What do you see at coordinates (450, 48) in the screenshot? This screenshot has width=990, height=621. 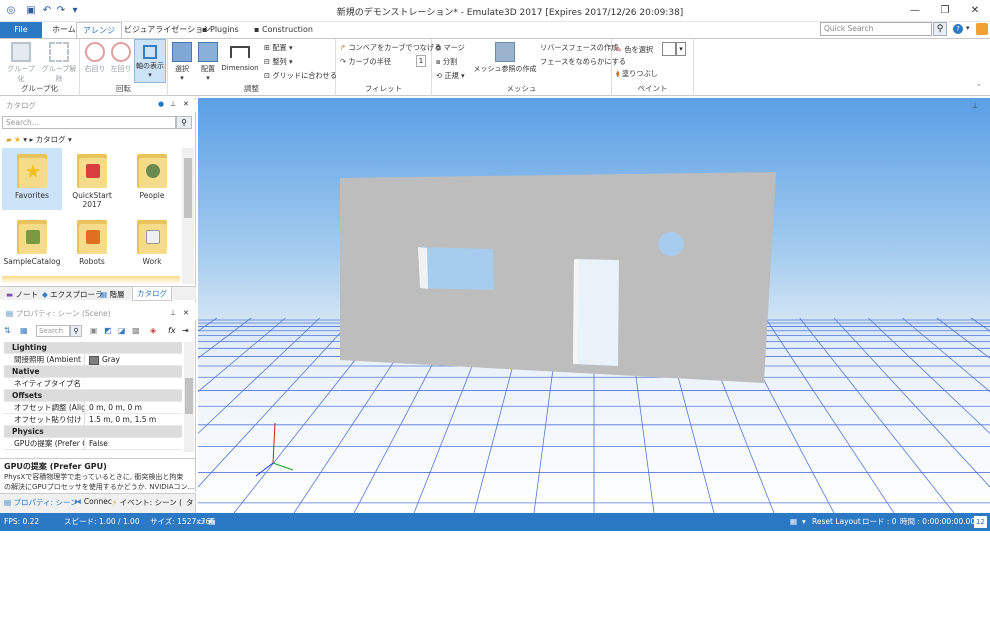 I see `merge-button: ⧉ マージ` at bounding box center [450, 48].